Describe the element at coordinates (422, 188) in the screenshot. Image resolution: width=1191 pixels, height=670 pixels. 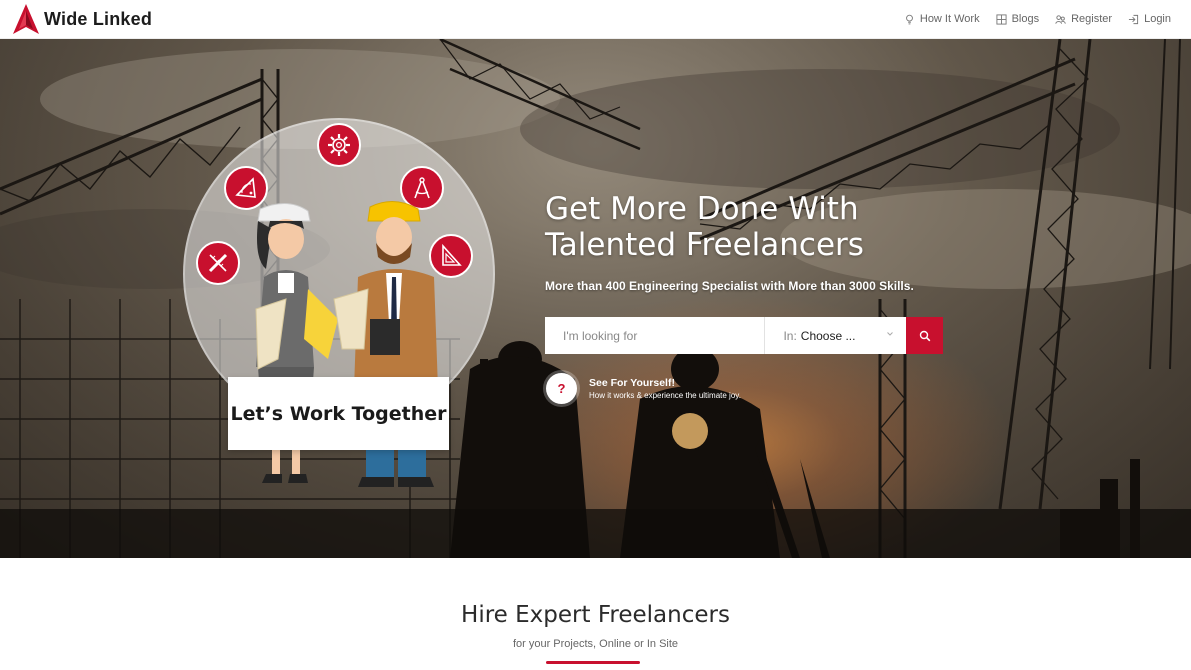
I see `compass-icon` at that location.